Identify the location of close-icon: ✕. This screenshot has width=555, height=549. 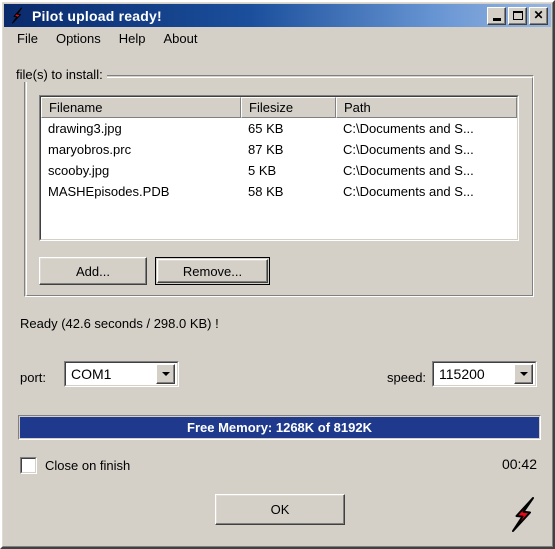
(538, 15).